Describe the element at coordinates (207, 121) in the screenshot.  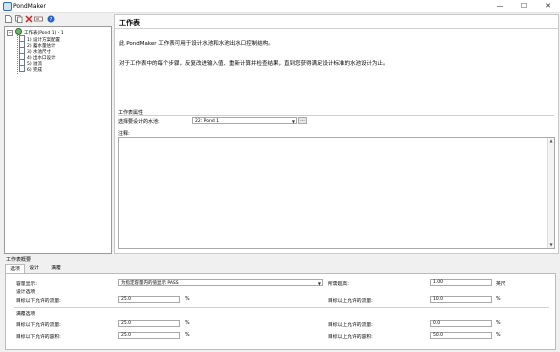
I see `pond-select-value: 22: Pond 1` at that location.